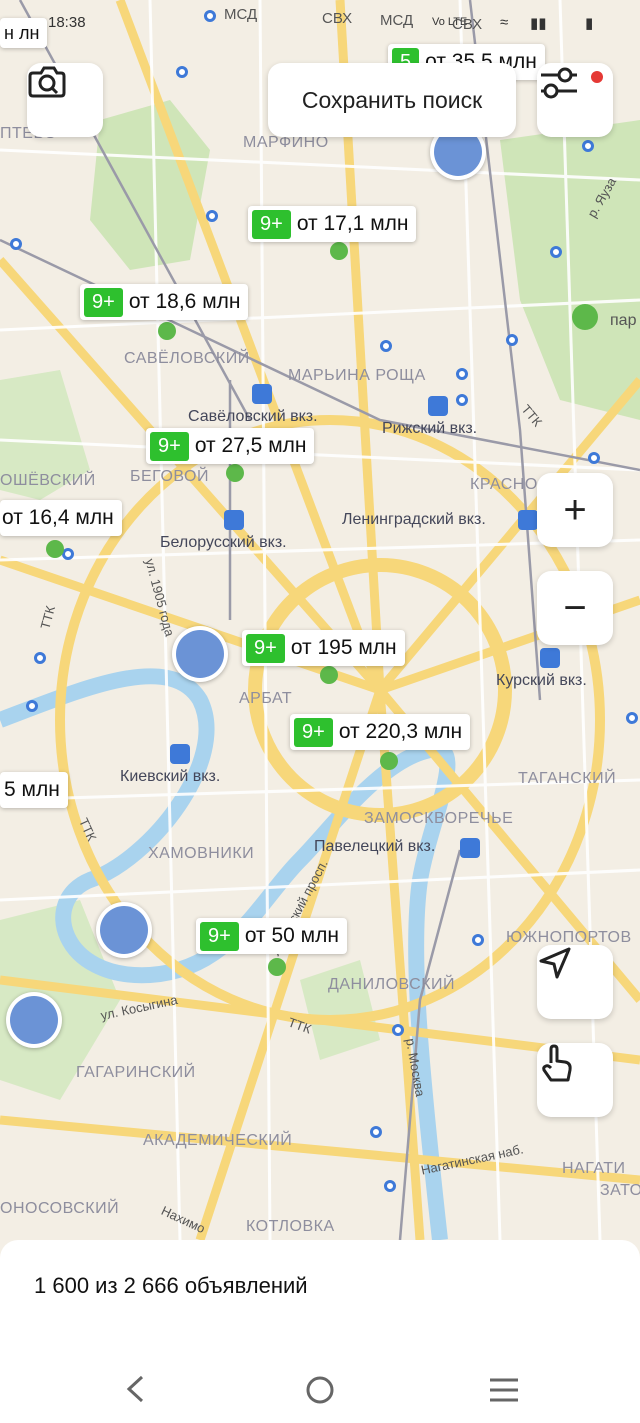 This screenshot has width=640, height=1423. Describe the element at coordinates (320, 1297) in the screenshot. I see `results-sheet: 1 600 из 2 666 объявлений` at that location.